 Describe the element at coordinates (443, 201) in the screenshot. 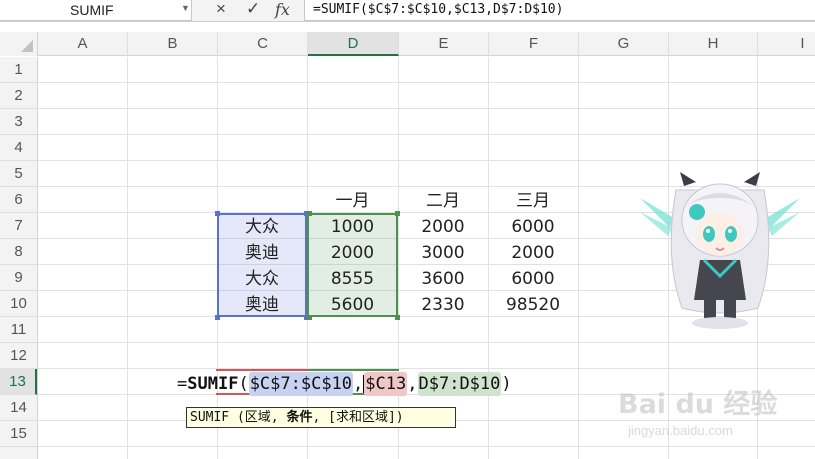

I see `header-feb: 二月` at that location.